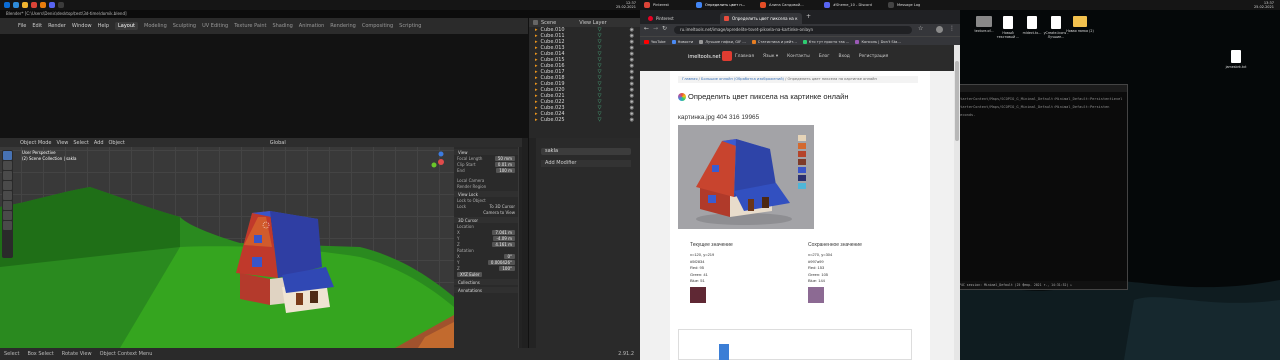  Describe the element at coordinates (920, 28) in the screenshot. I see `star-icon: ☆` at that location.